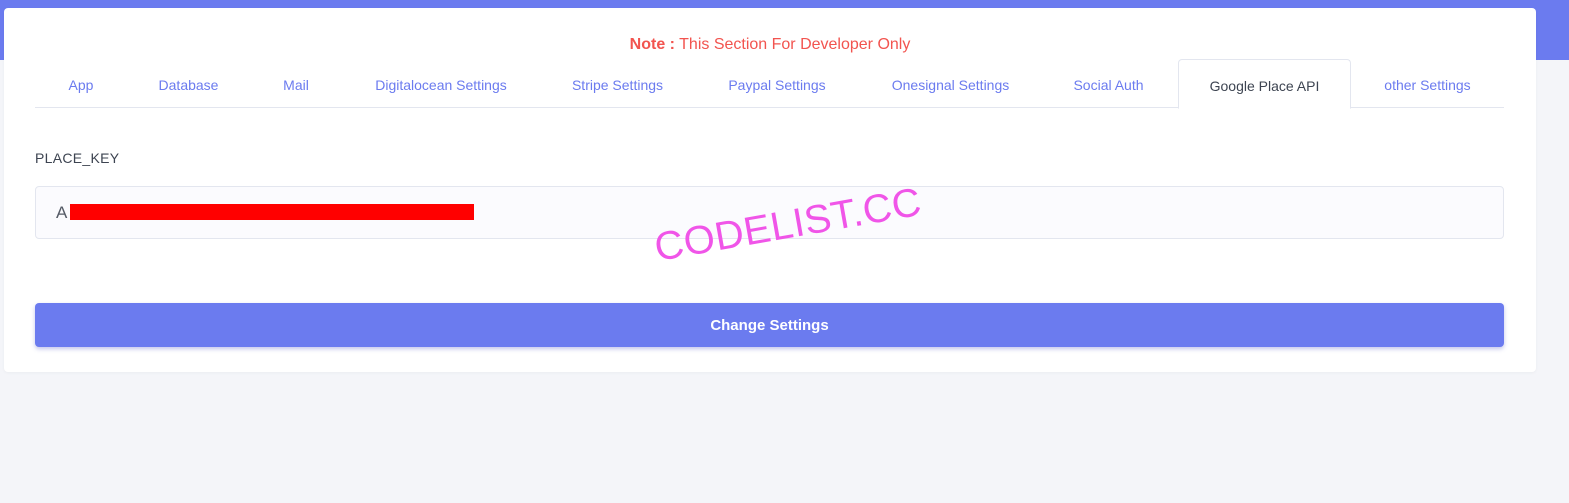 This screenshot has width=1569, height=503. I want to click on place-key-label: PLACE_KEY, so click(77, 158).